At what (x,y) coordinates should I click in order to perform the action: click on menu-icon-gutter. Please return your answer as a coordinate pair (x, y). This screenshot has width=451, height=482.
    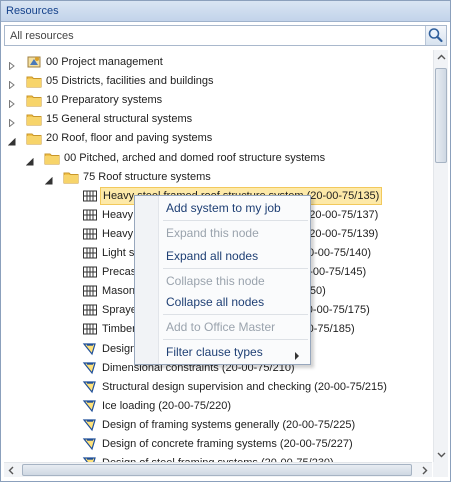
    Looking at the image, I should click on (147, 280).